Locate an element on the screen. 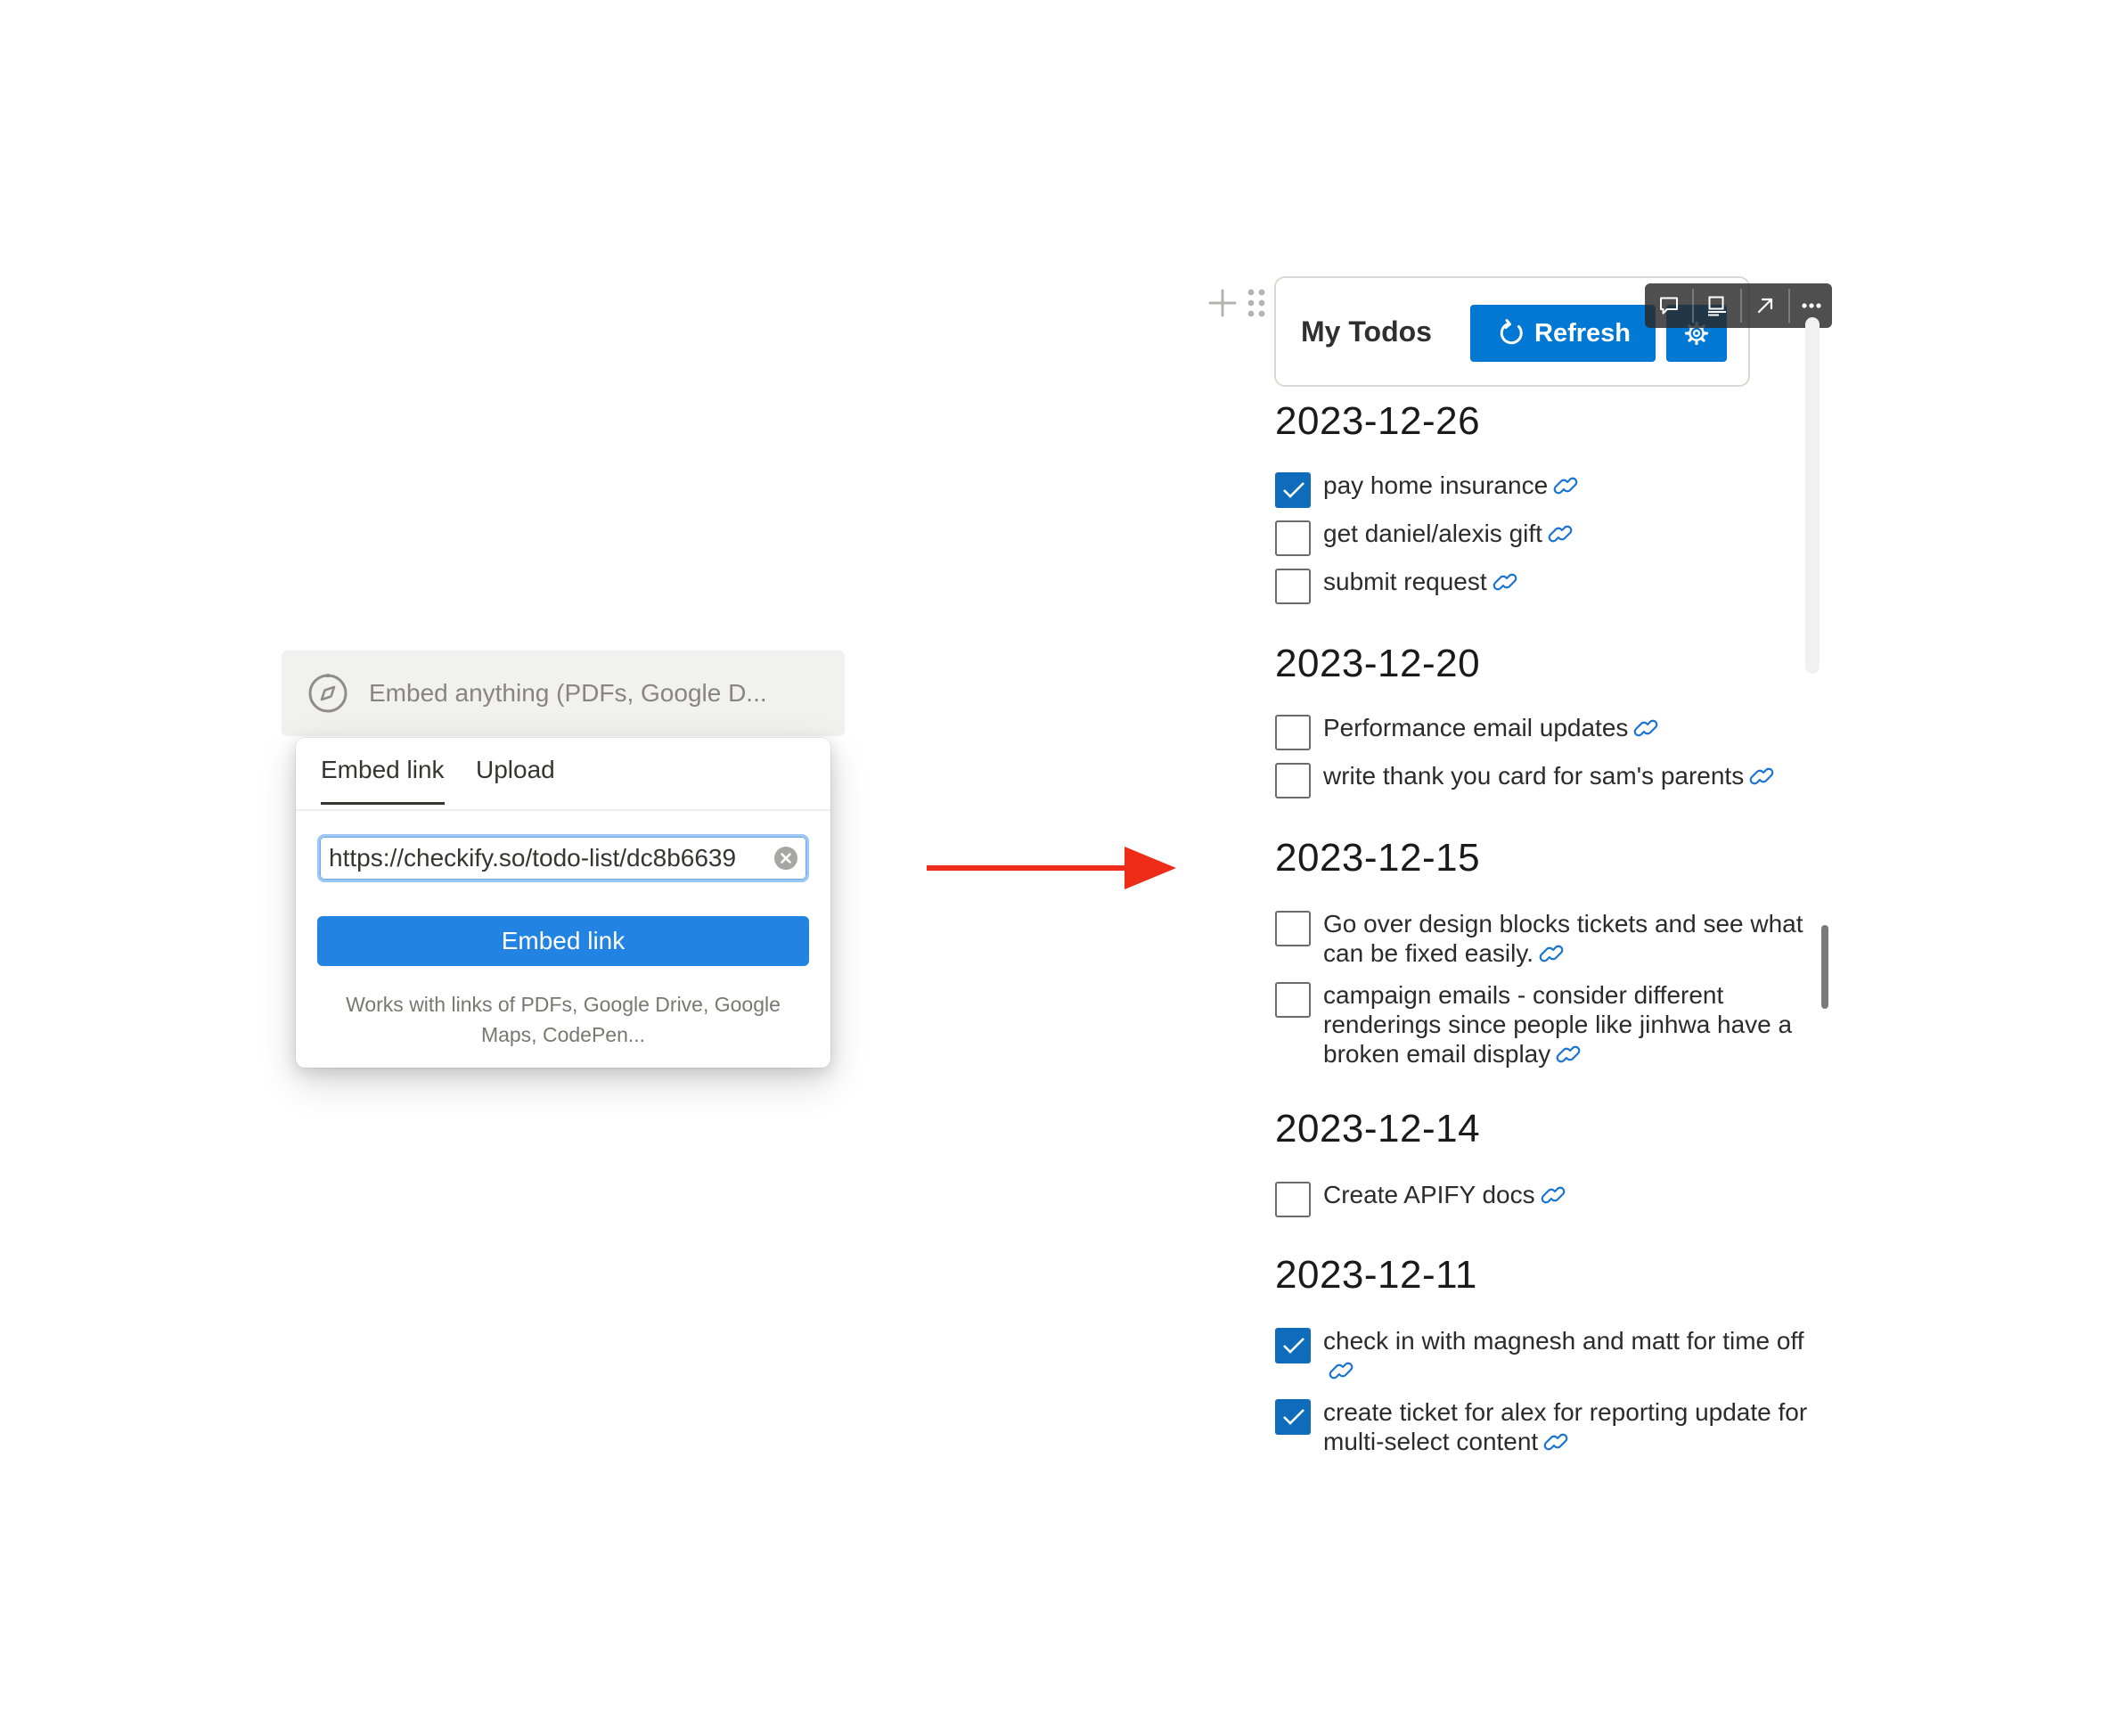 The width and height of the screenshot is (2110, 1736). inner-scrollbar-thumb is located at coordinates (1824, 967).